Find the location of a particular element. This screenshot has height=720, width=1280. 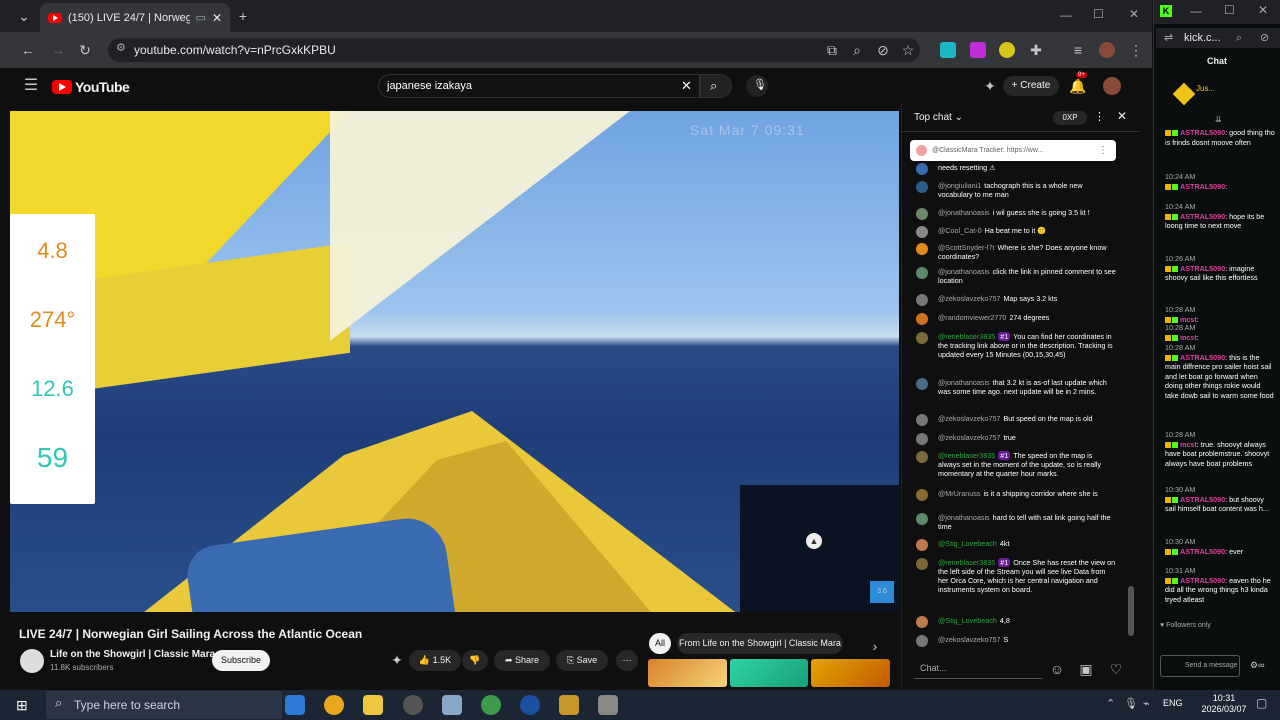

chat-message: @zekoslavzeko757 Map says 3.2 kts is located at coordinates (1016, 300).